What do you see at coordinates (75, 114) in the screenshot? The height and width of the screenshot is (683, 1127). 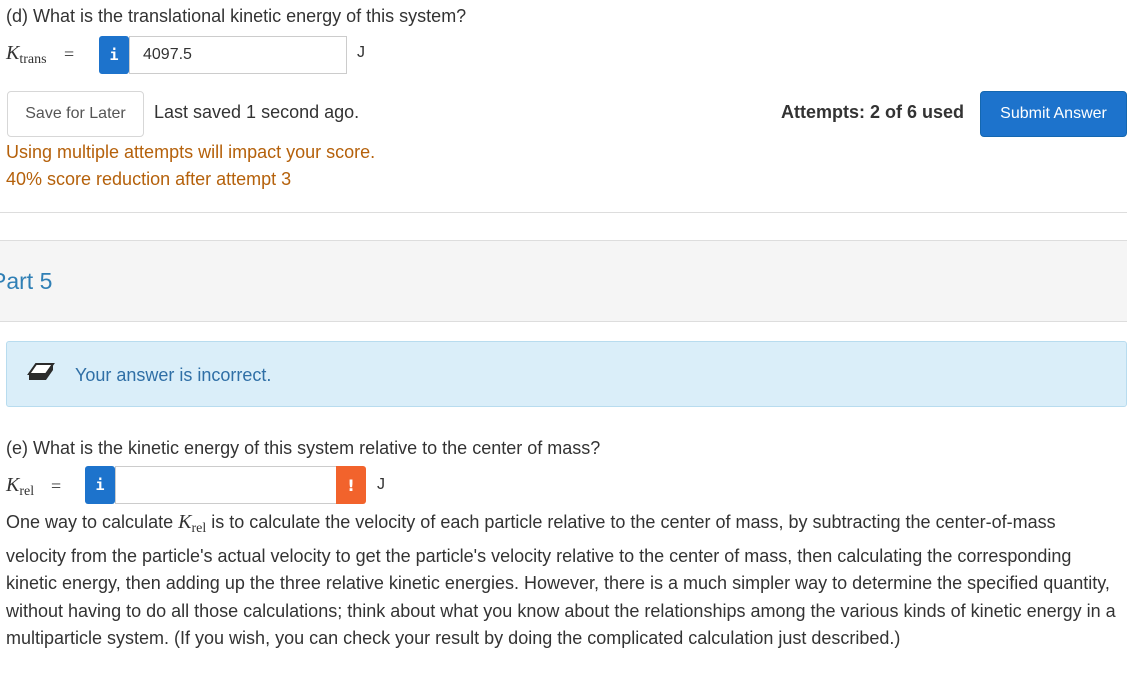 I see `save-for-later-button: Save for Later` at bounding box center [75, 114].